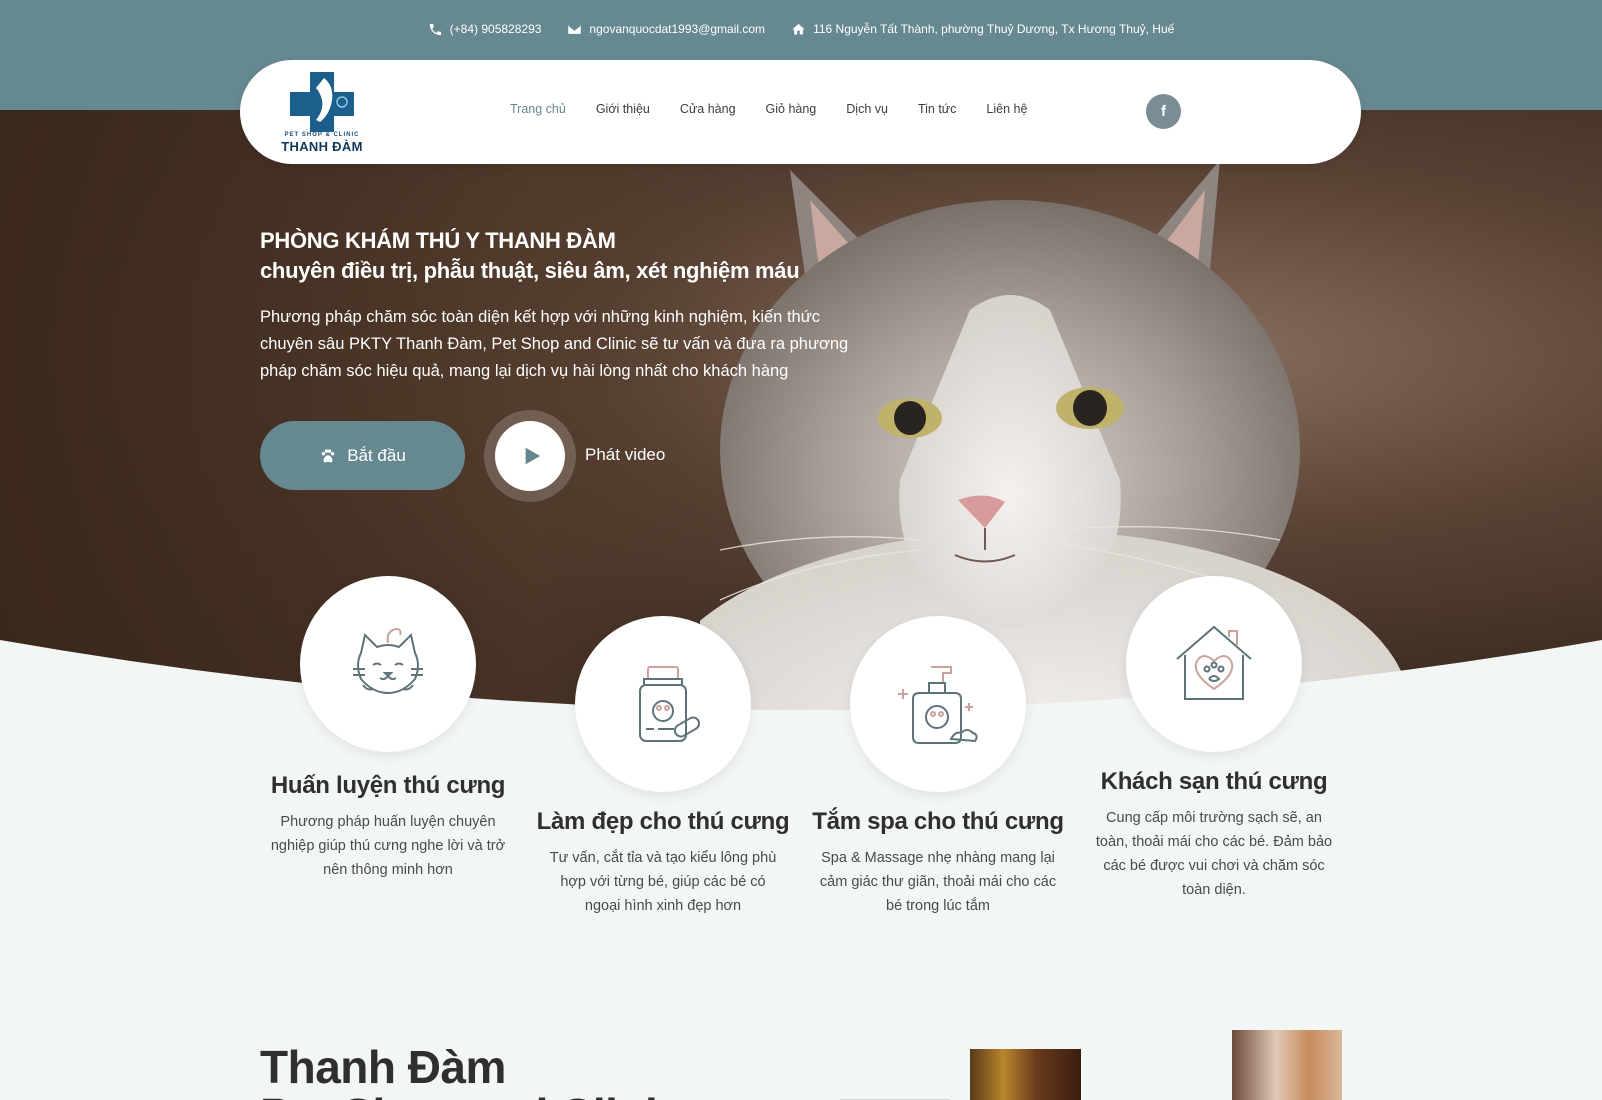  Describe the element at coordinates (471, 1094) in the screenshot. I see `about-title-line2: Pet Shop and Clinic` at that location.